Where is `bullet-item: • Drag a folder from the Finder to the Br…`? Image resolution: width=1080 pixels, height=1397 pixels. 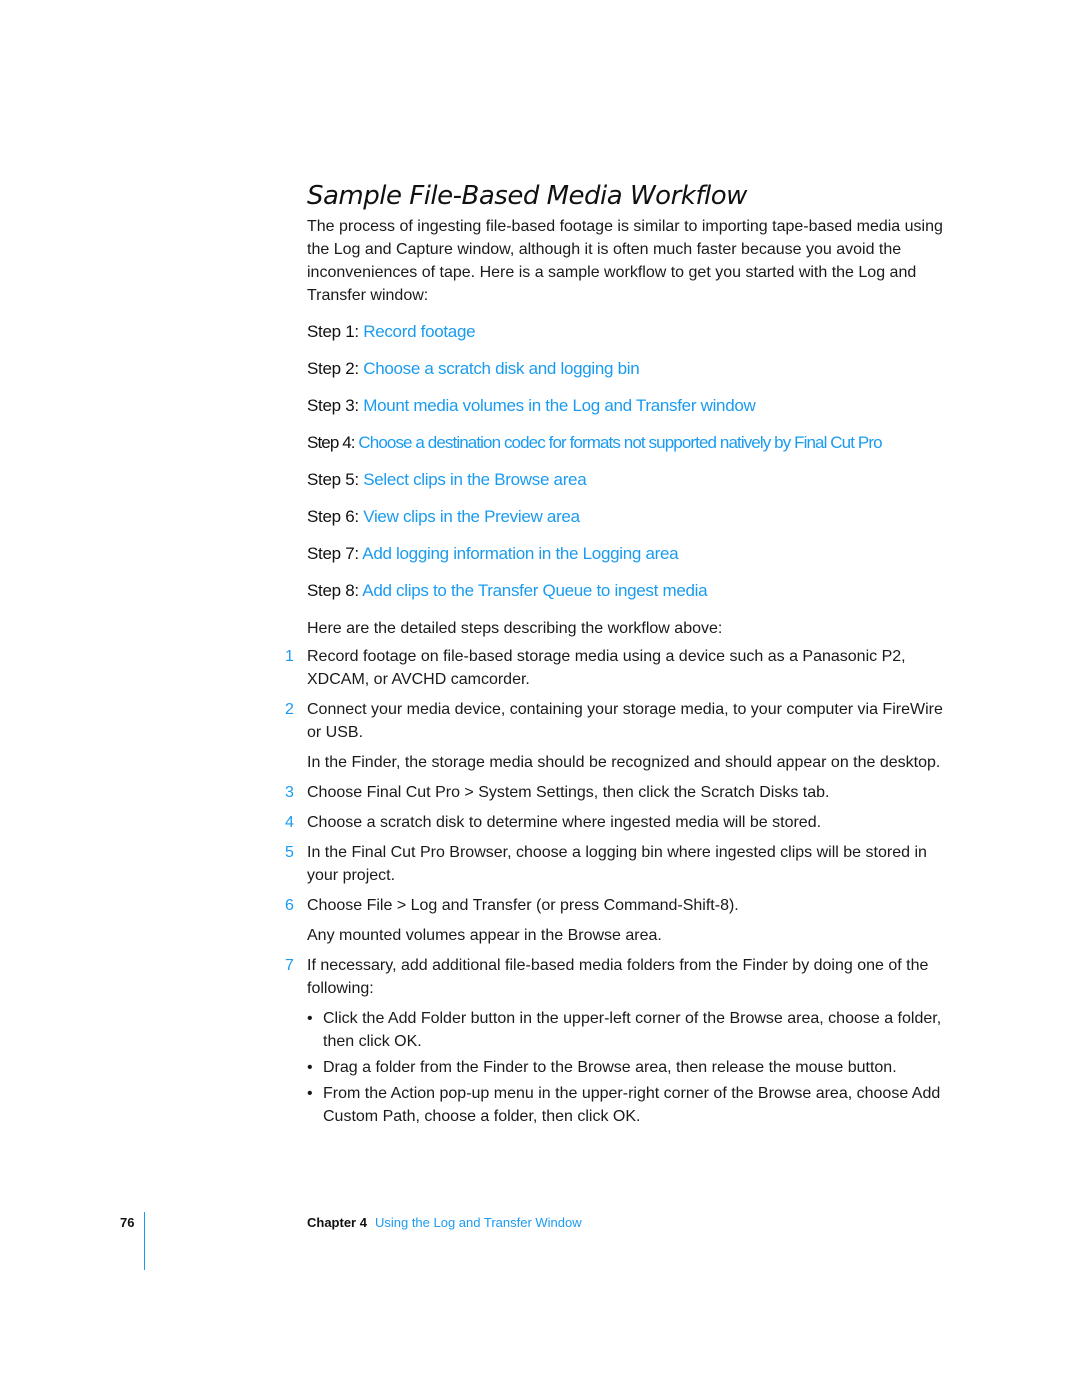 bullet-item: • Drag a folder from the Finder to the Br… is located at coordinates (626, 1067).